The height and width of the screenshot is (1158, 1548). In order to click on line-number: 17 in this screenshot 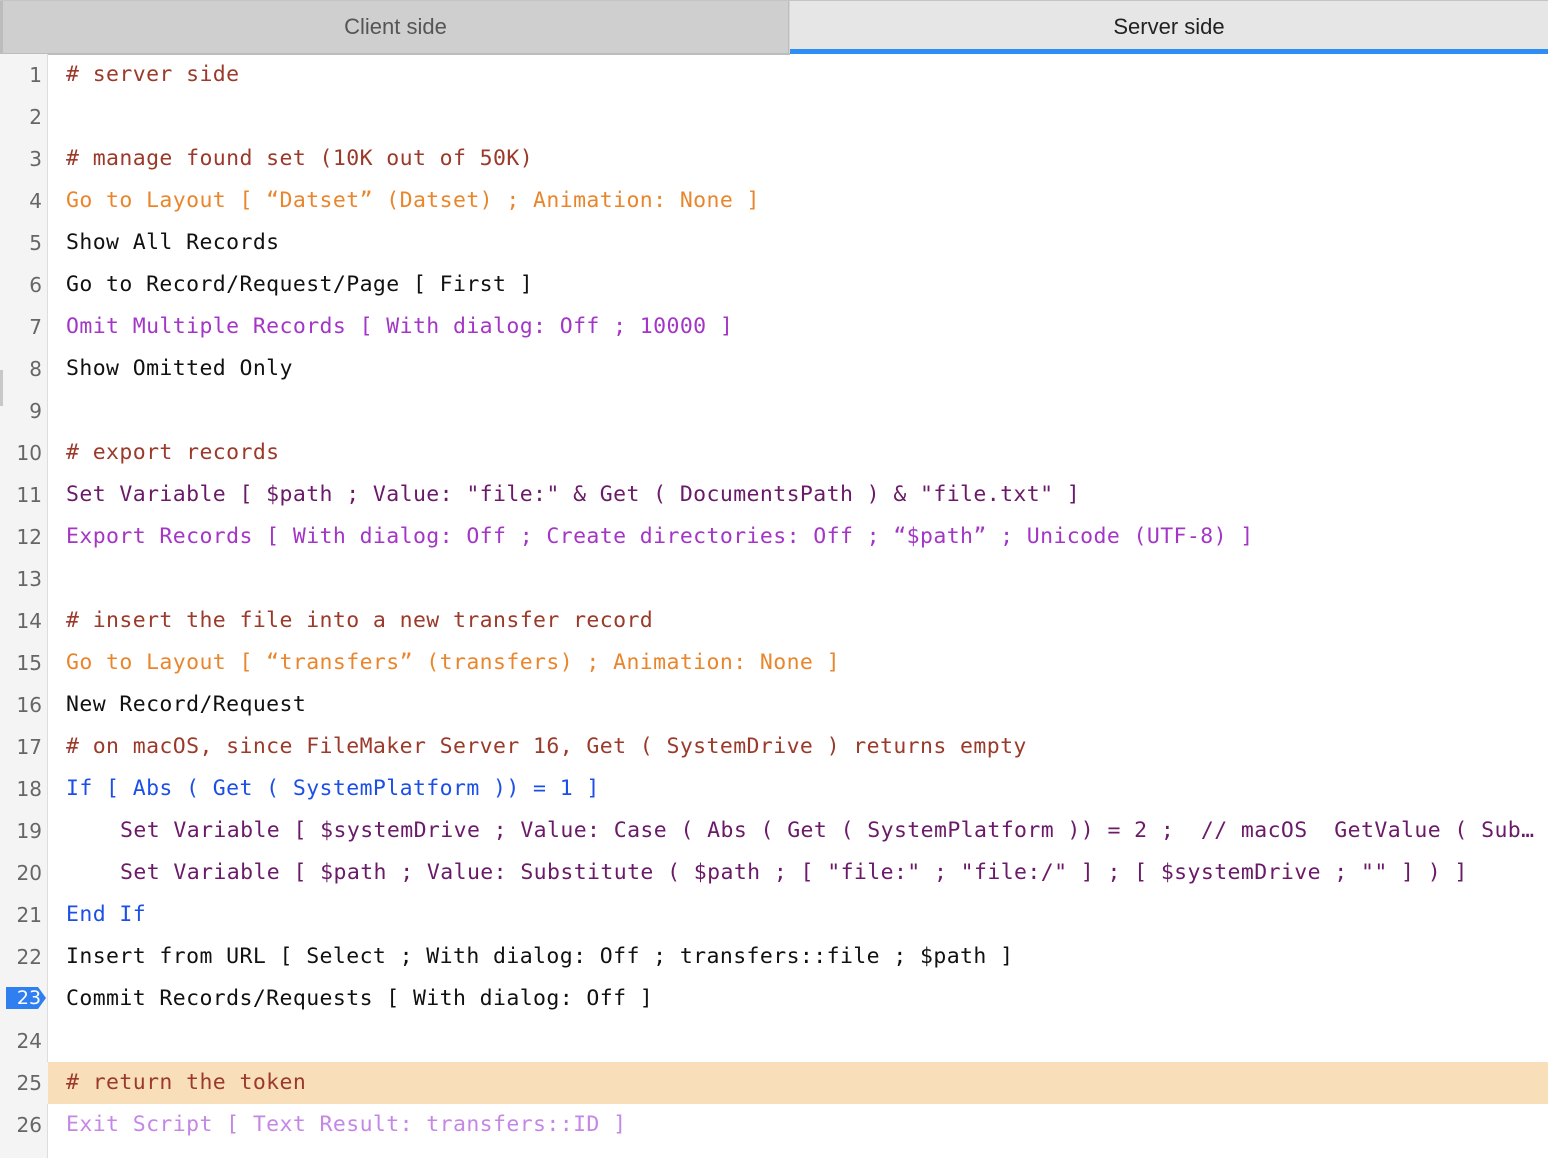, I will do `click(29, 747)`.